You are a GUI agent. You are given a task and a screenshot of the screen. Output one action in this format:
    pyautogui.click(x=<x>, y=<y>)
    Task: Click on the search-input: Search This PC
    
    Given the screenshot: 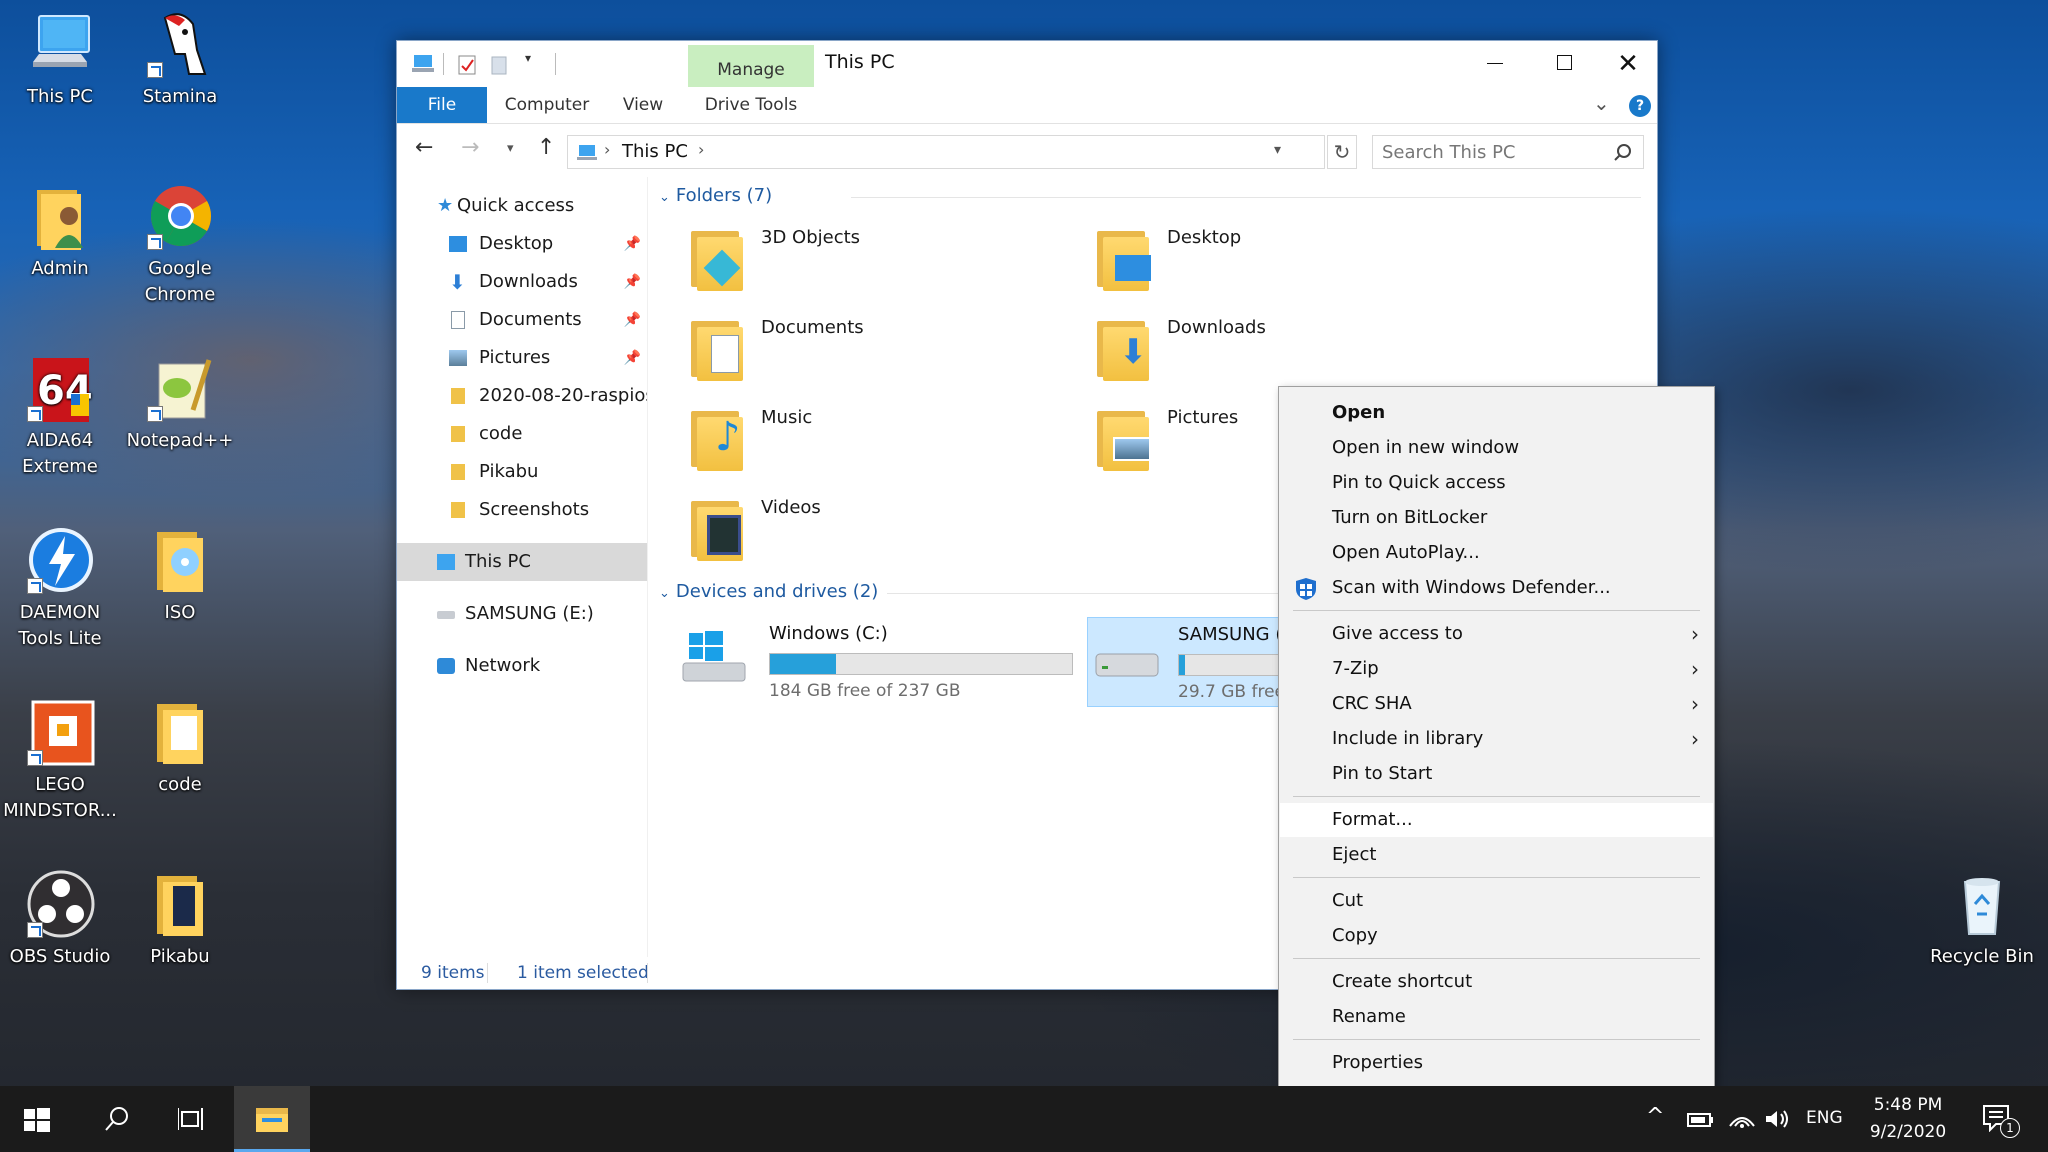 What is the action you would take?
    pyautogui.click(x=1449, y=152)
    